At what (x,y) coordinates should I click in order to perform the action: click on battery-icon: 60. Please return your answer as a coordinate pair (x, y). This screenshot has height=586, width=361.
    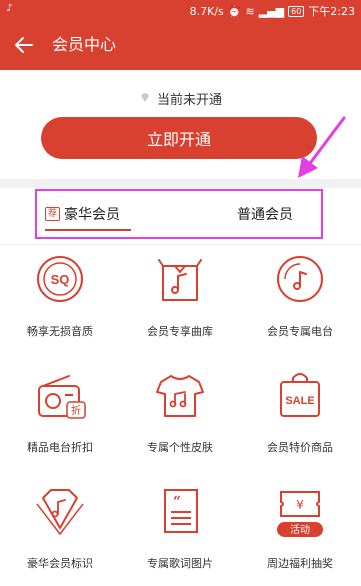
    Looking at the image, I should click on (296, 11).